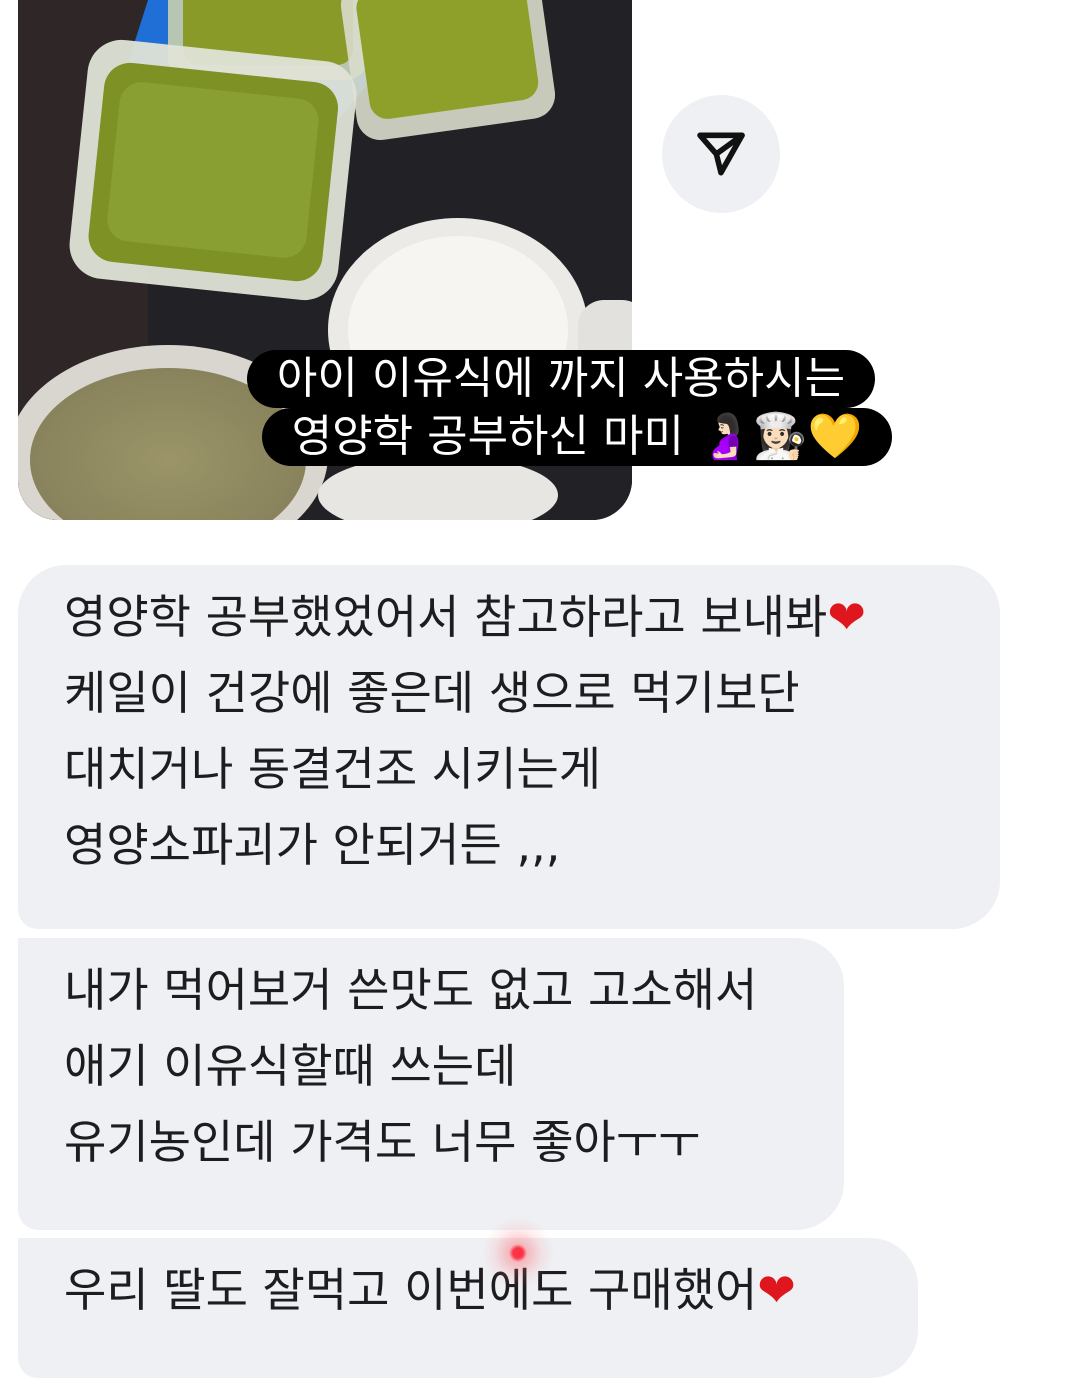 This screenshot has height=1378, width=1080. I want to click on message-line: 영양소파괴가 안되거든 ,,,, so click(312, 845).